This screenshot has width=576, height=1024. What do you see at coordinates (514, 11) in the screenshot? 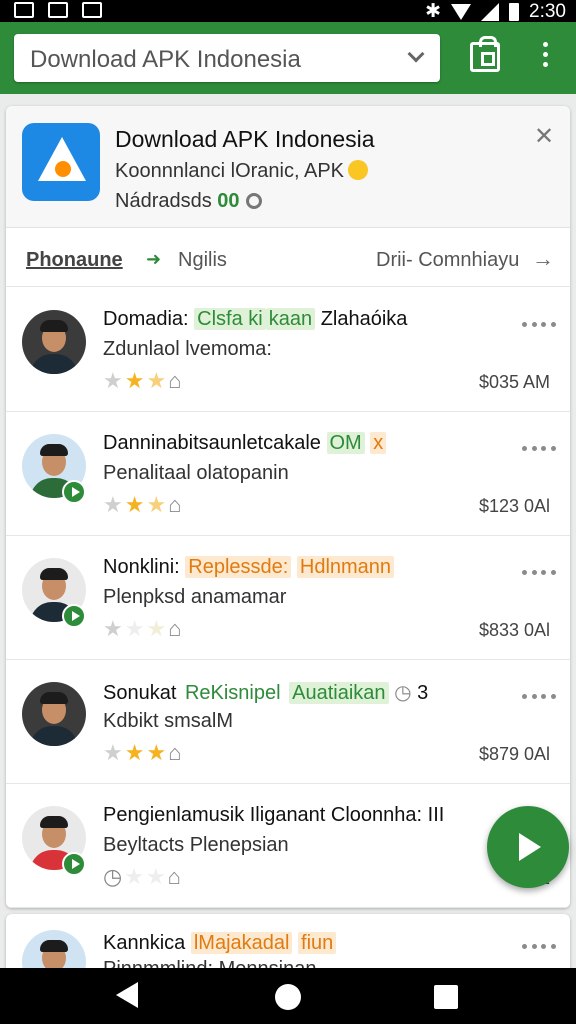
I see `battery-icon` at bounding box center [514, 11].